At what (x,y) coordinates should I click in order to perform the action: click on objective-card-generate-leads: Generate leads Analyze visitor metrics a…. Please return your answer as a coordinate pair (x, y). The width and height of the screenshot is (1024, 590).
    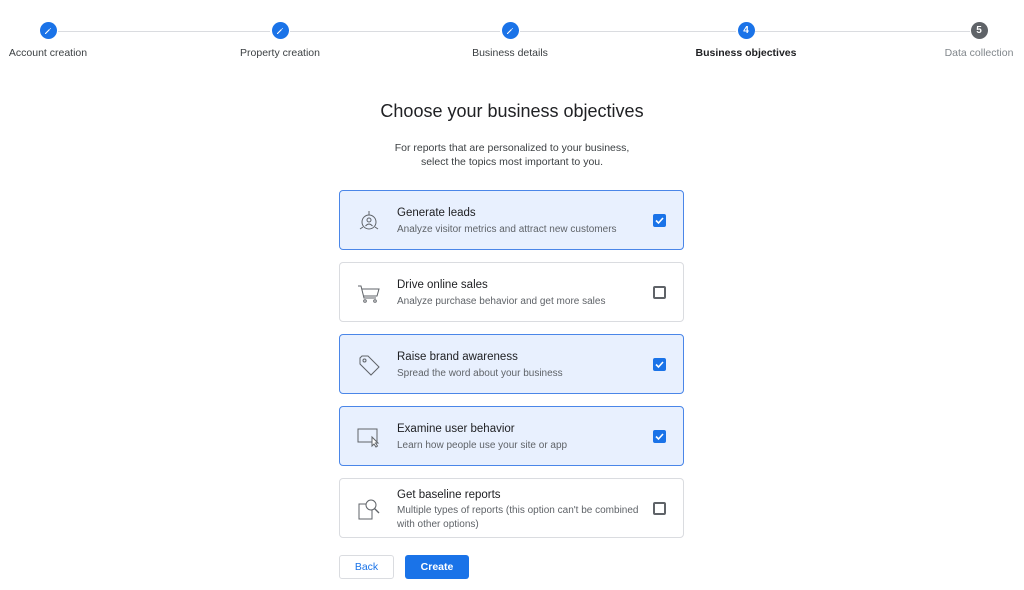
    Looking at the image, I should click on (511, 220).